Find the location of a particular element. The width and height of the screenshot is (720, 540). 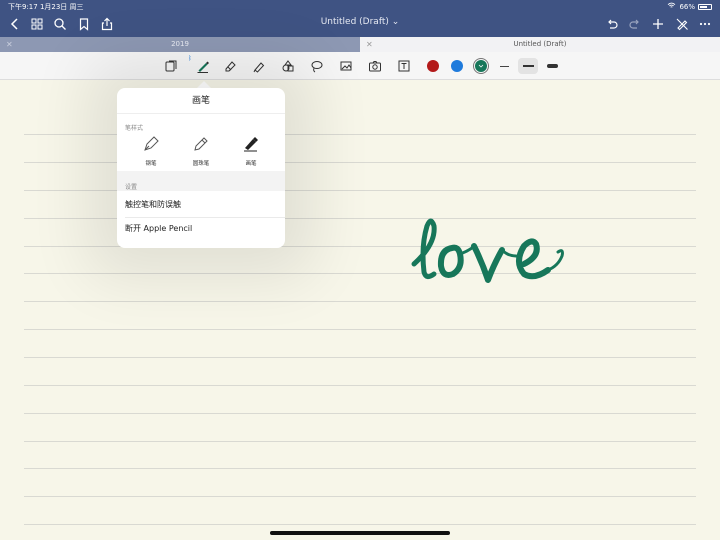

stroke-thick is located at coordinates (552, 66).